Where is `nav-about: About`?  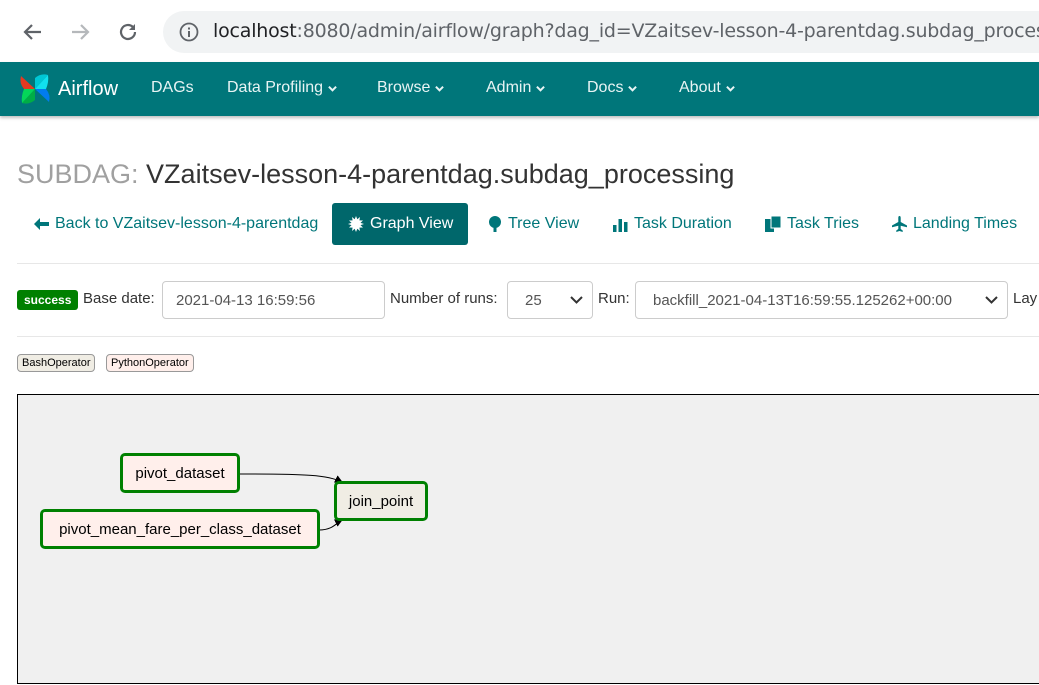
nav-about: About is located at coordinates (707, 88).